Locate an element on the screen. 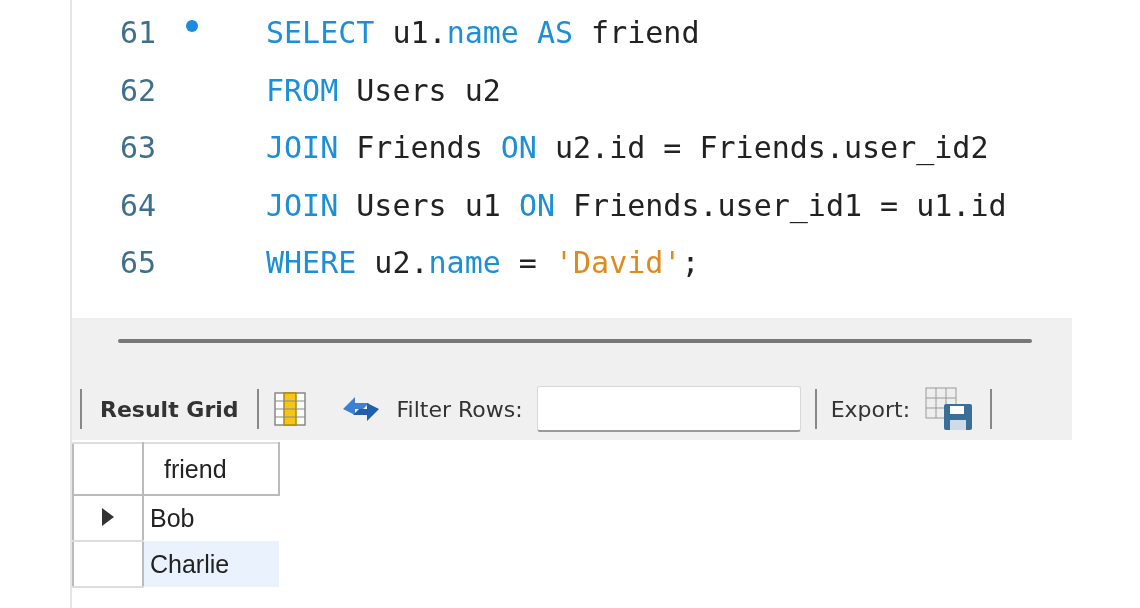 The width and height of the screenshot is (1140, 608). column-header: friend is located at coordinates (211, 469).